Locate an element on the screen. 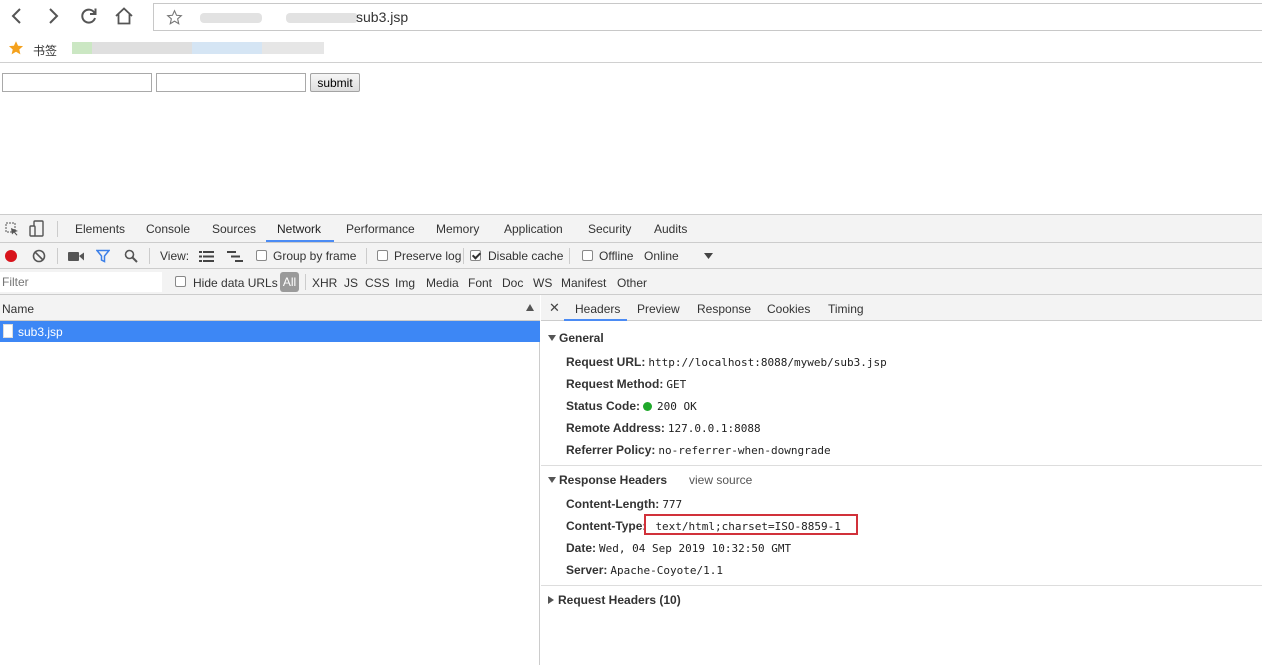 The image size is (1262, 665). address-bar: sub3.jsp is located at coordinates (707, 17).